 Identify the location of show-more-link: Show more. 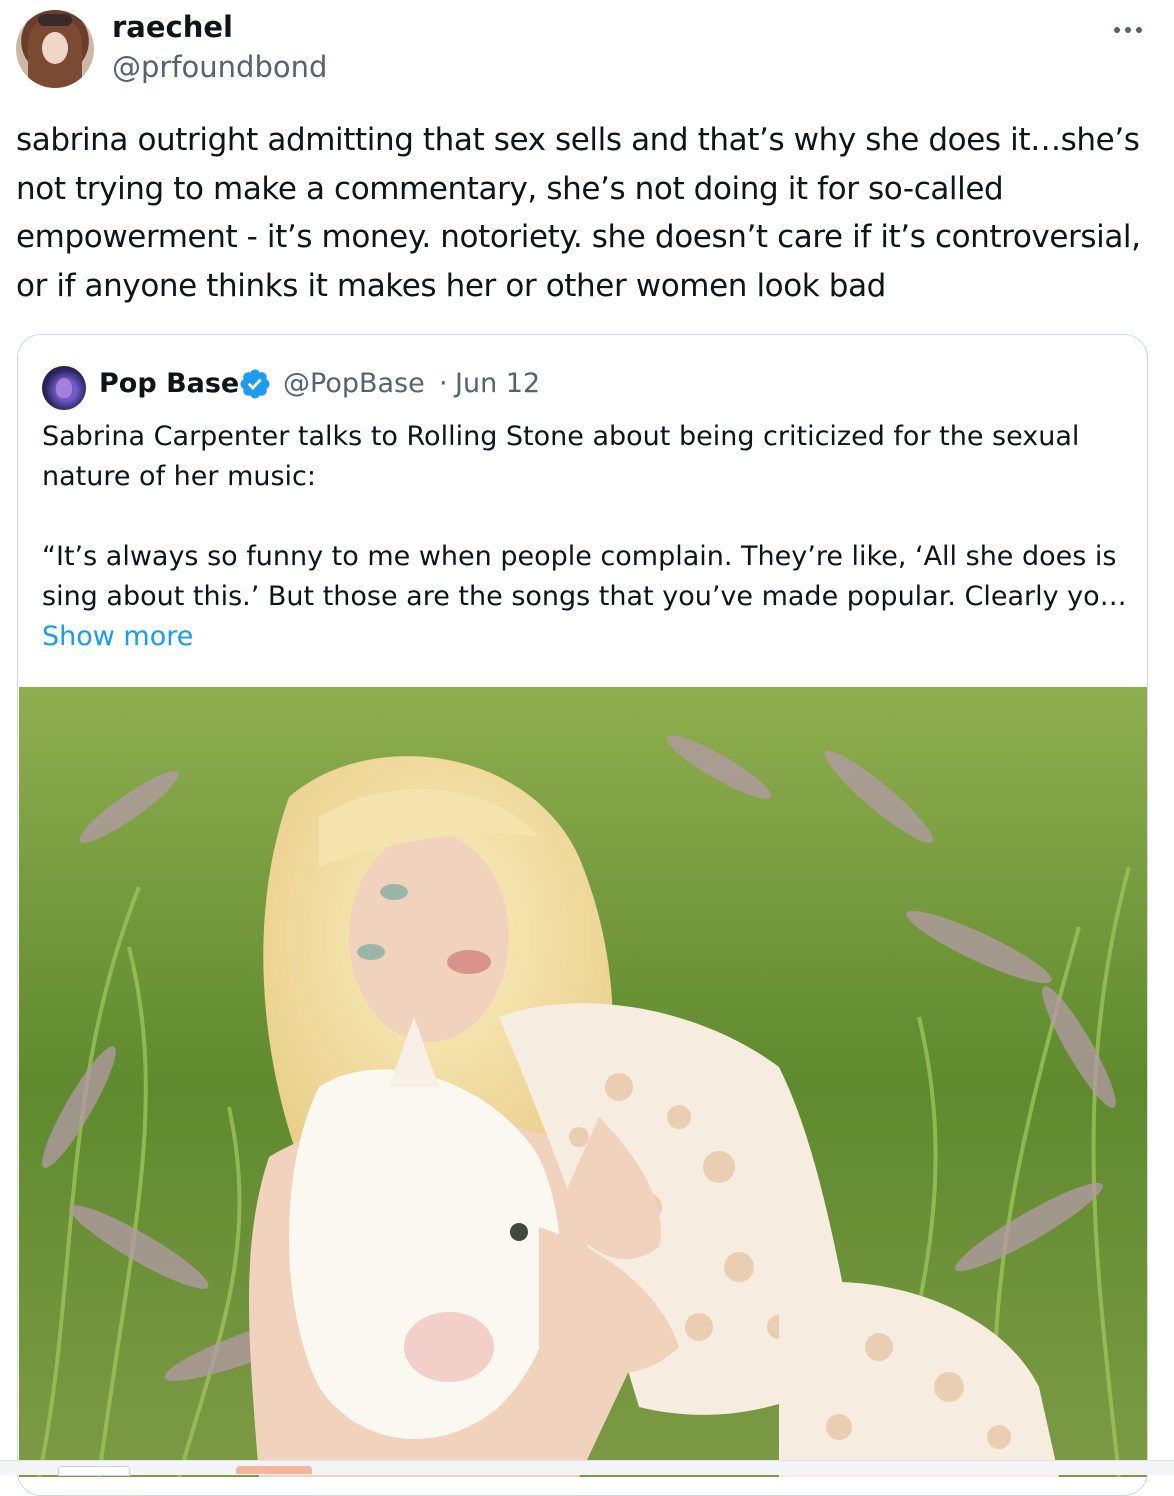
(117, 637).